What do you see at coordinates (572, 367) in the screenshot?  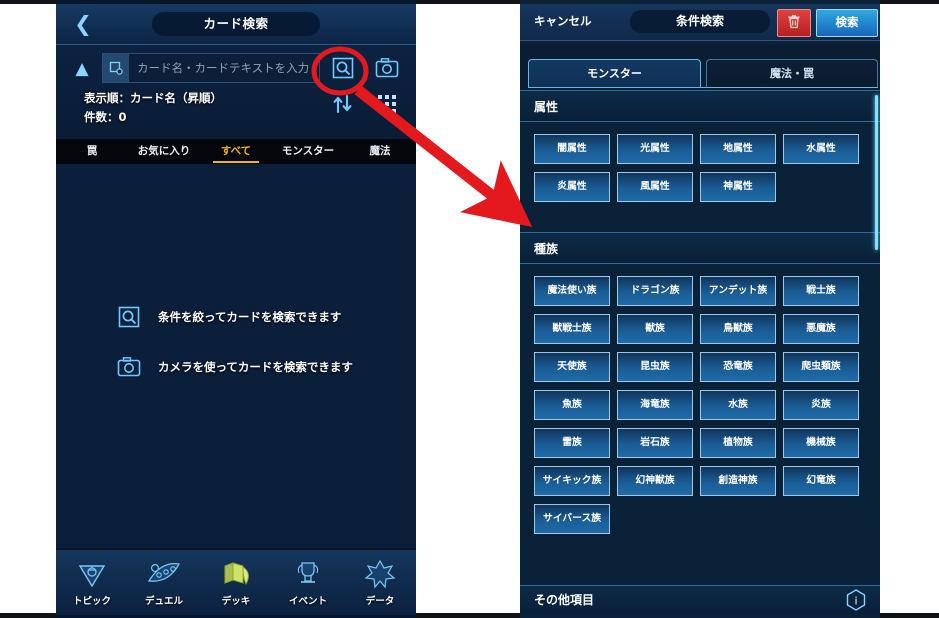 I see `type-chip-8: 天使族` at bounding box center [572, 367].